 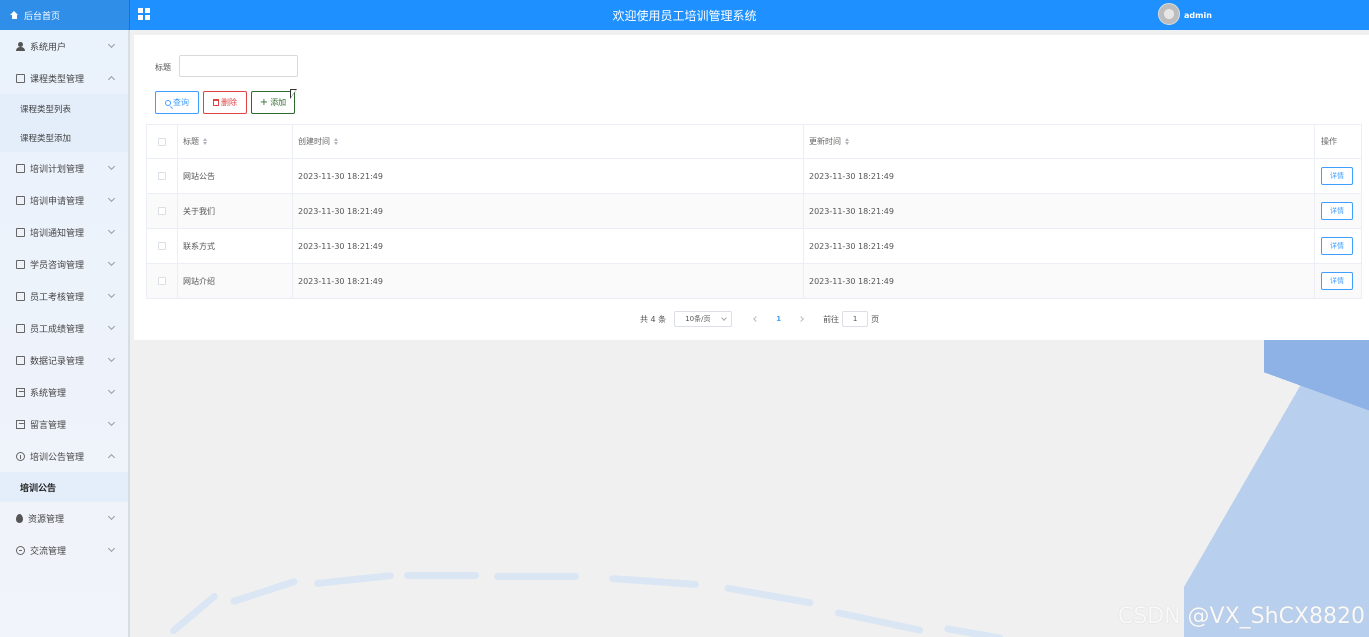 What do you see at coordinates (177, 102) in the screenshot?
I see `query-button: 查询` at bounding box center [177, 102].